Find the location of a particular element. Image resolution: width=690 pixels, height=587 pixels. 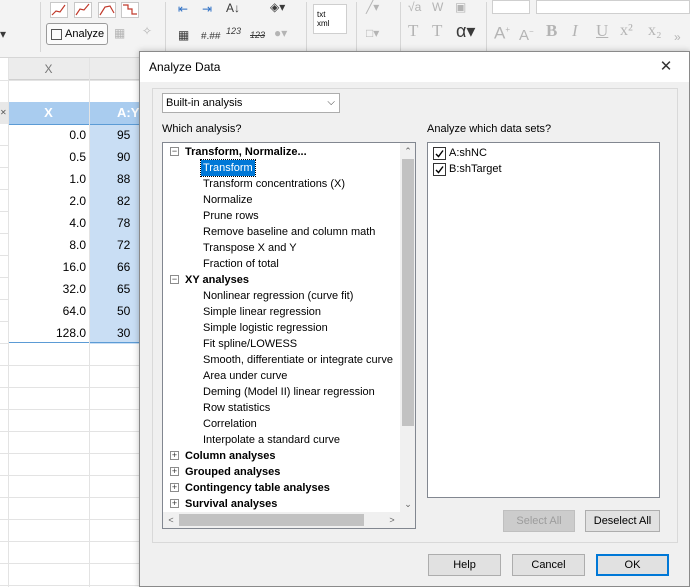

scroll-down-icon: ⌄ is located at coordinates (407, 504).